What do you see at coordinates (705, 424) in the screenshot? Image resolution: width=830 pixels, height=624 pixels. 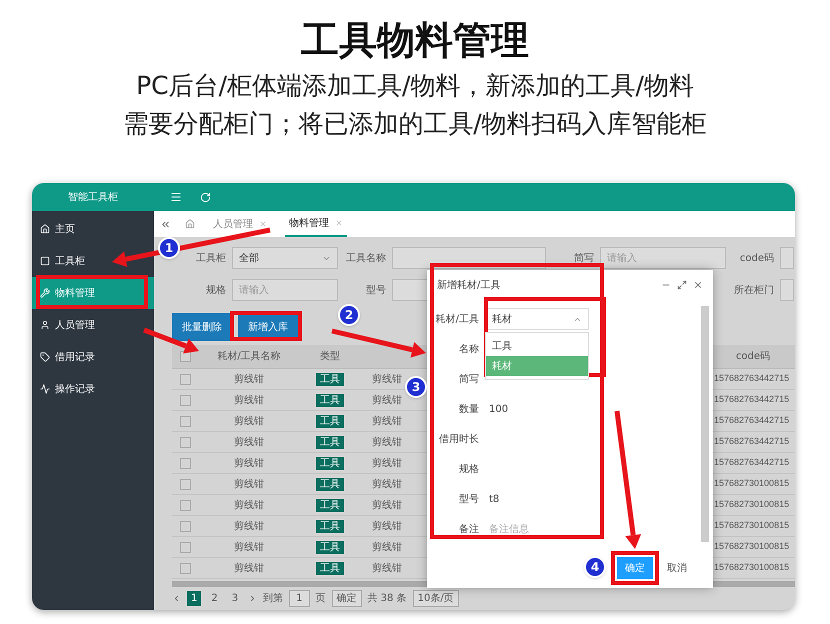 I see `vertical-scrollbar` at bounding box center [705, 424].